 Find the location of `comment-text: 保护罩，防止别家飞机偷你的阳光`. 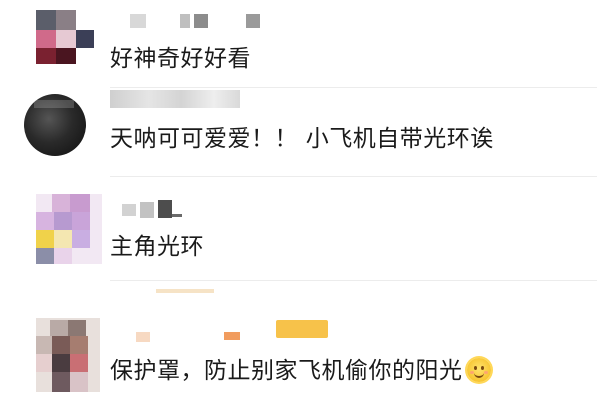

comment-text: 保护罩，防止别家飞机偷你的阳光 is located at coordinates (300, 370).